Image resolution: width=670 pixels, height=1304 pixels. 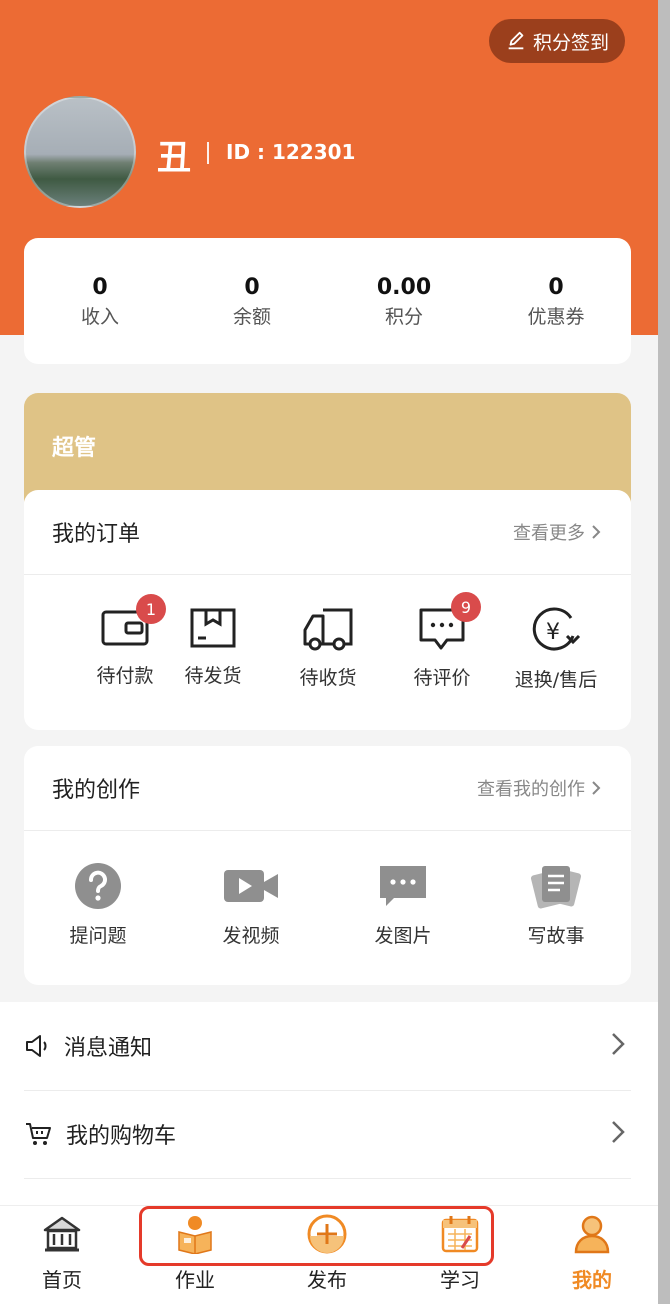 I want to click on creation-more-link: 查看我的创作, so click(x=539, y=788).